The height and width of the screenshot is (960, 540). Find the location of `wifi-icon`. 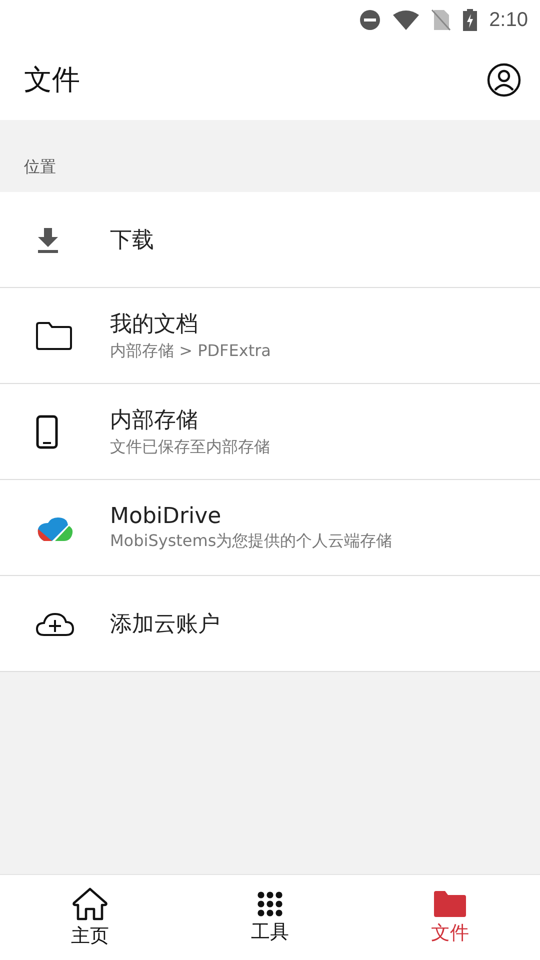

wifi-icon is located at coordinates (406, 20).